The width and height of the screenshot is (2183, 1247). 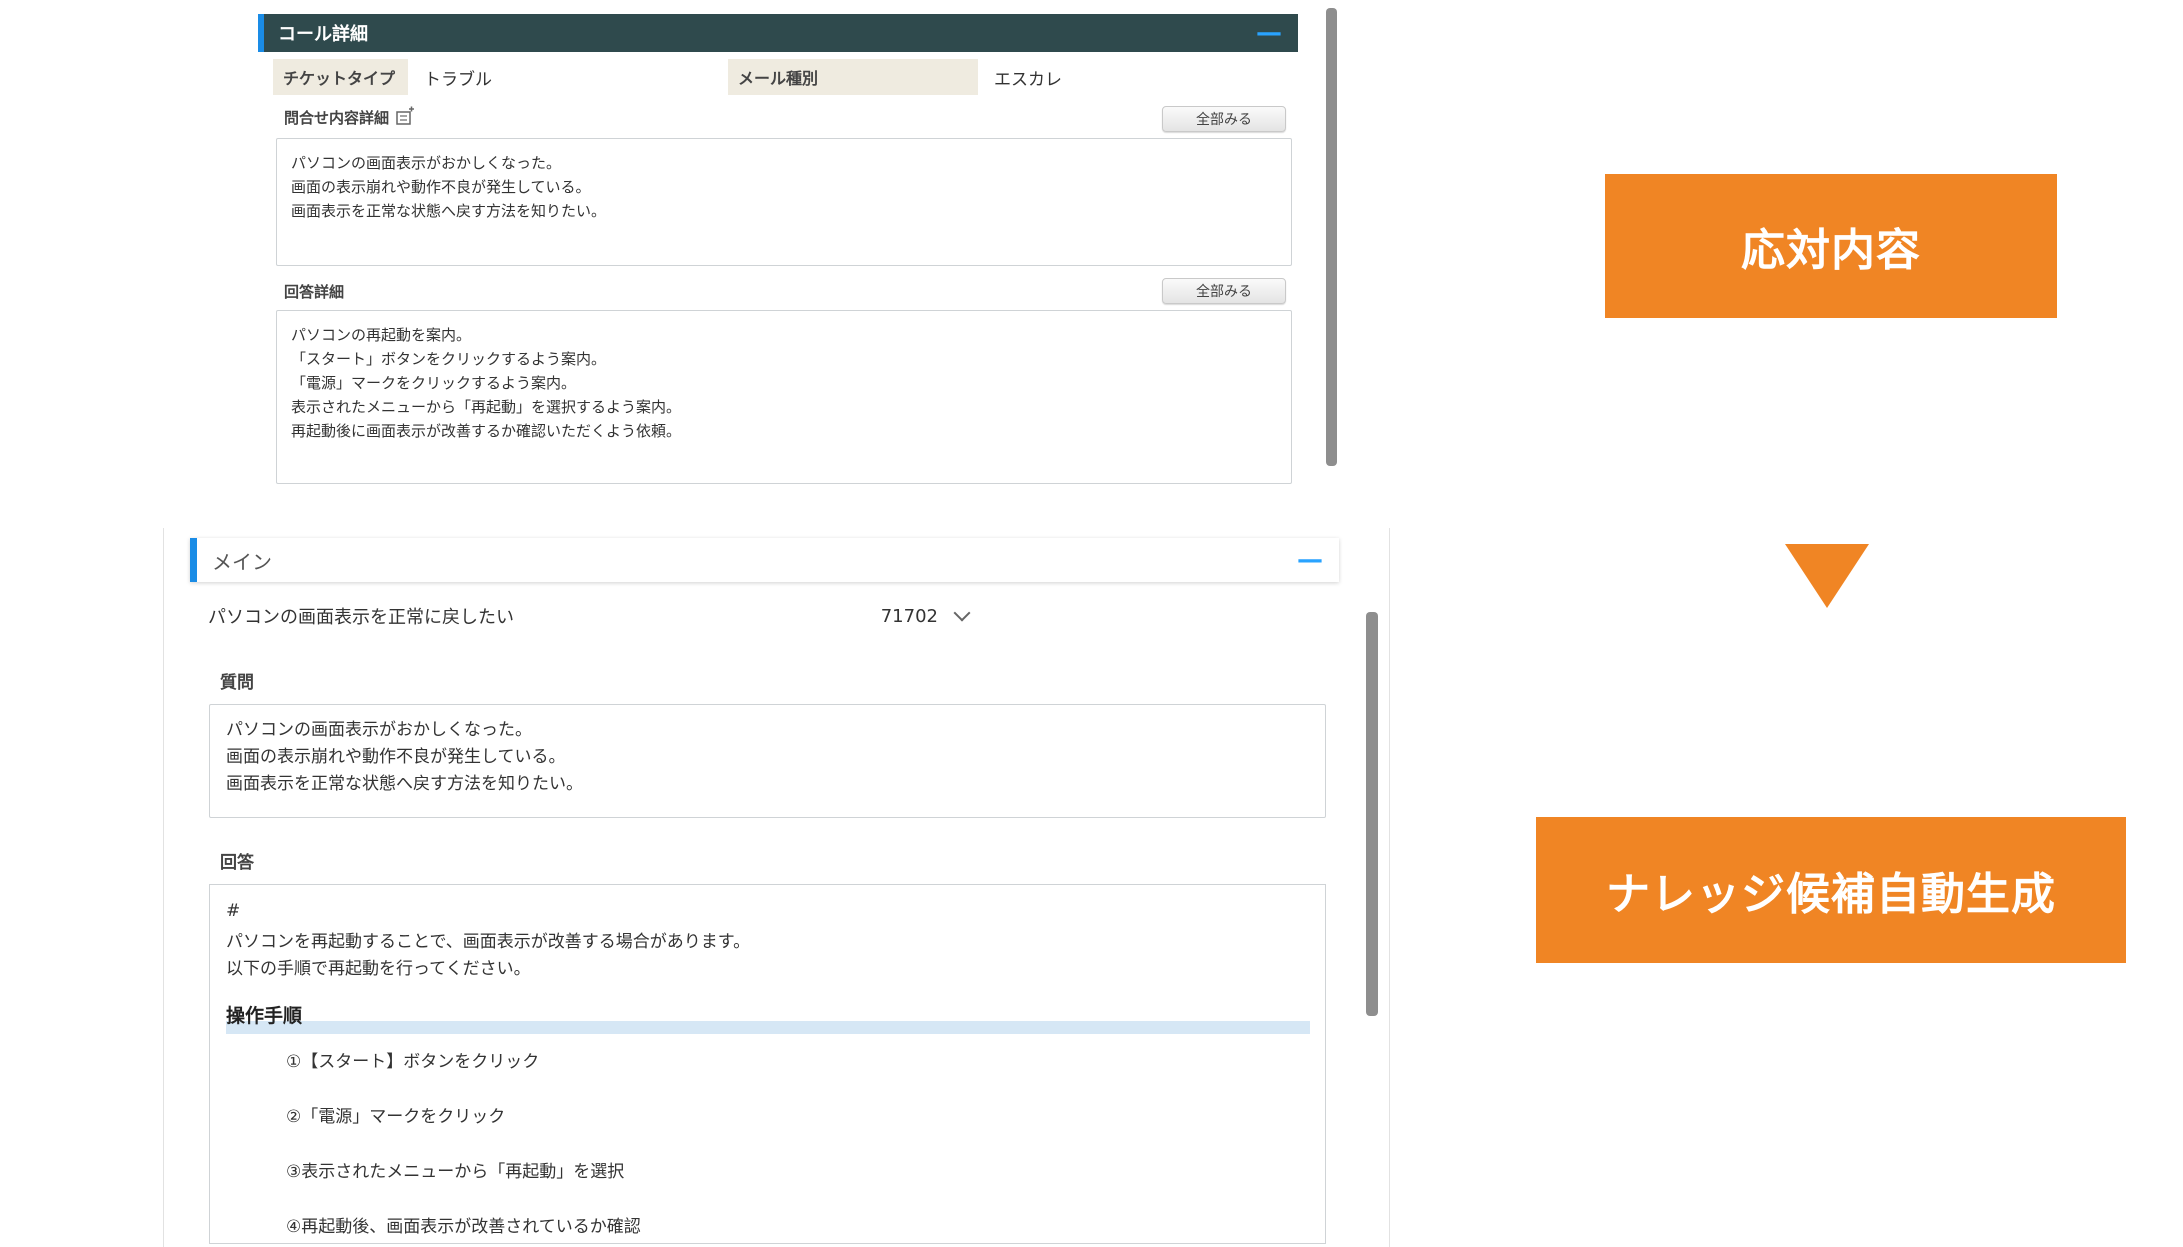 I want to click on knowledge-title: パソコンの画面表示を正常に戻したい, so click(x=361, y=617).